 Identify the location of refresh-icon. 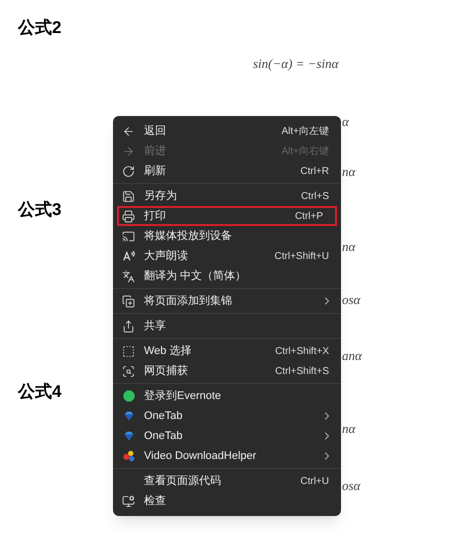
(128, 171).